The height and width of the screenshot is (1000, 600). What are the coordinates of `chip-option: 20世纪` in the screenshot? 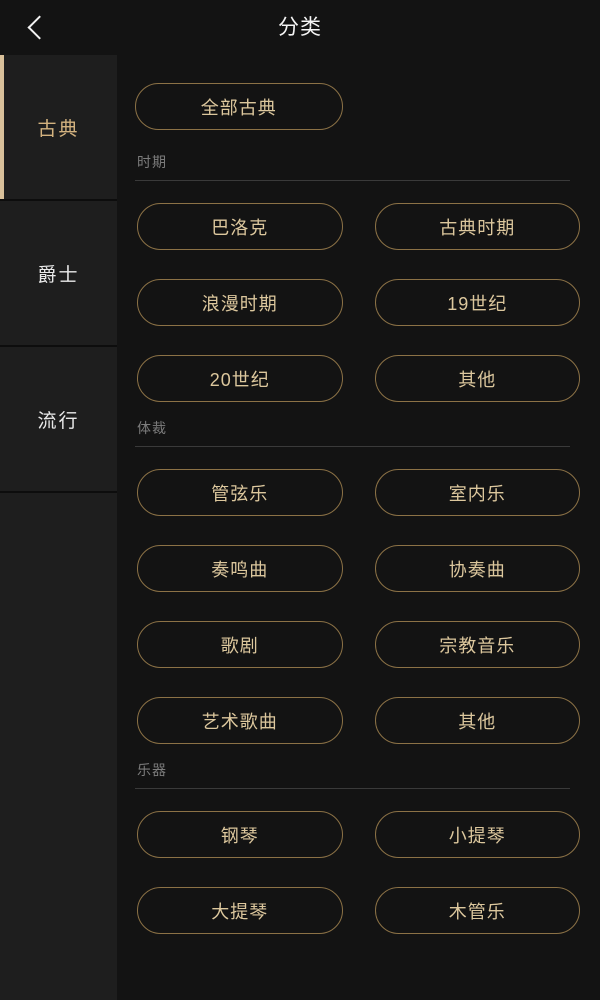 It's located at (240, 378).